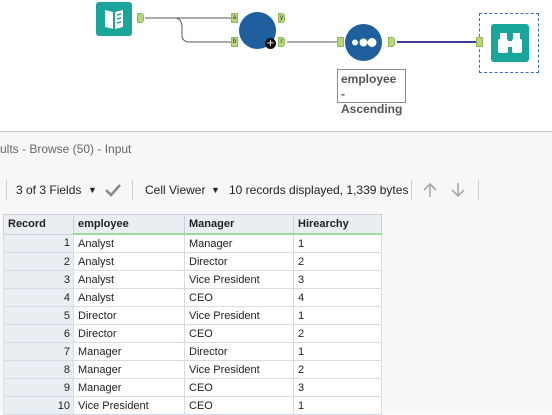  I want to click on records-info: 10 records displayed, 1,339 bytes, so click(319, 190).